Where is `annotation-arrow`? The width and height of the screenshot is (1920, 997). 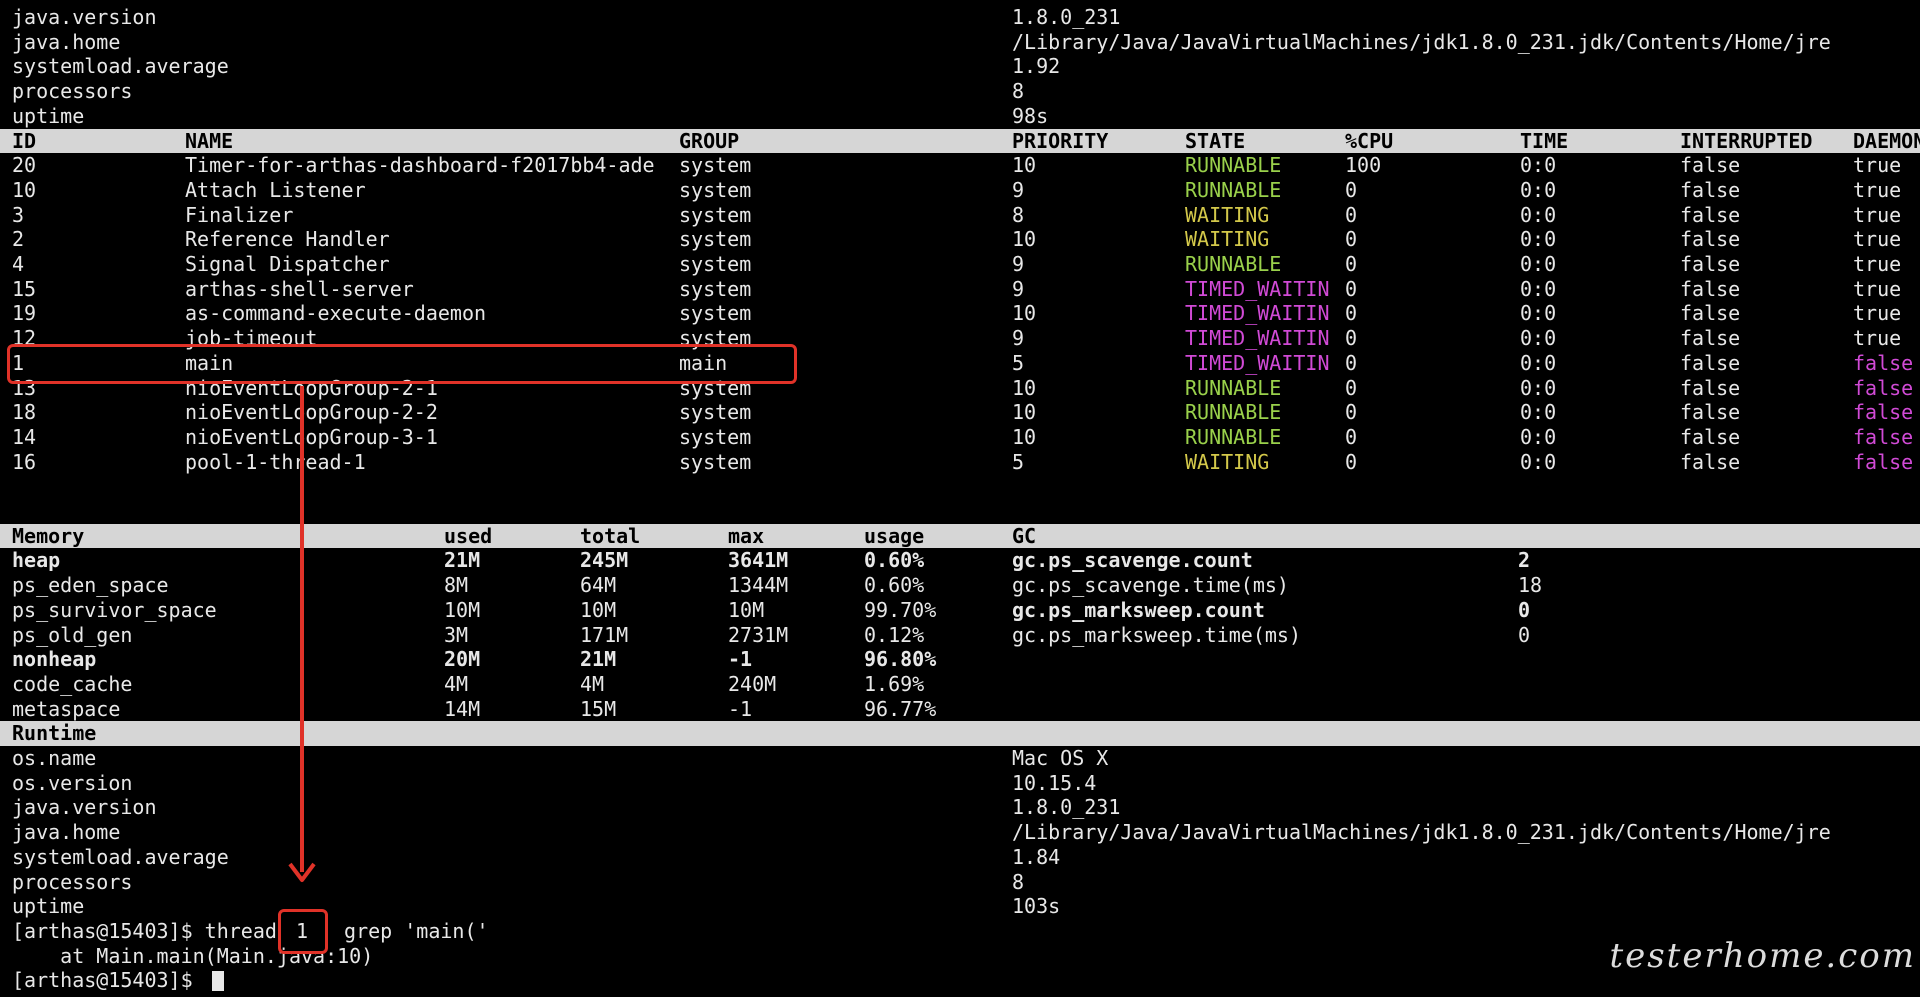
annotation-arrow is located at coordinates (302, 634).